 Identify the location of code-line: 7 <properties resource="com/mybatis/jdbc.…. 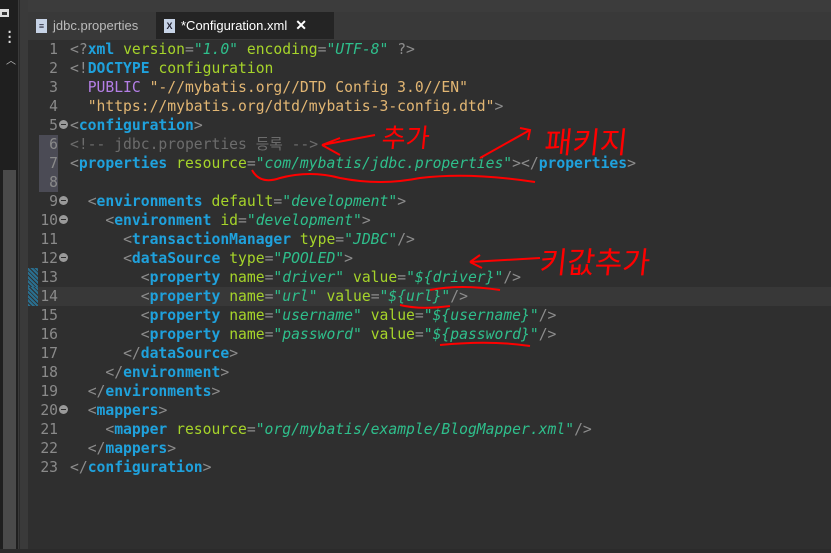
(429, 163).